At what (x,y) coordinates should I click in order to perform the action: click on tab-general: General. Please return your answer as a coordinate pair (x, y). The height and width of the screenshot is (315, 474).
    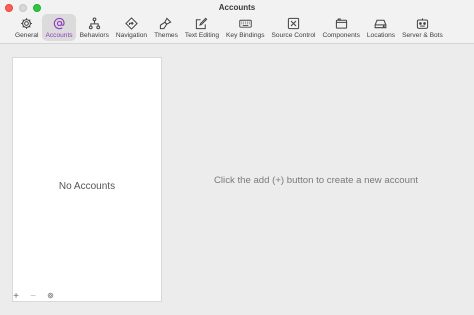
    Looking at the image, I should click on (26, 27).